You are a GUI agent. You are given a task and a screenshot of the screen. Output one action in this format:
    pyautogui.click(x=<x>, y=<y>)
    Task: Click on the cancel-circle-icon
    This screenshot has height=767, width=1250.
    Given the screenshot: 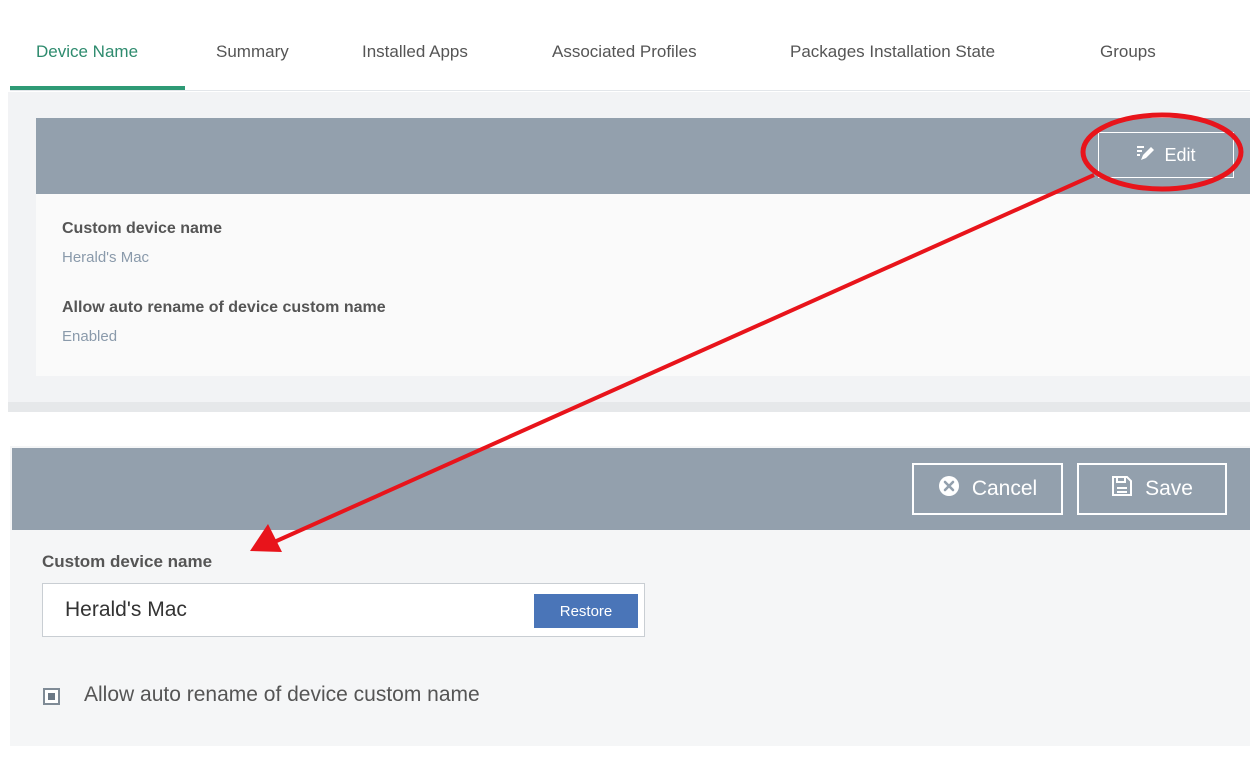 What is the action you would take?
    pyautogui.click(x=949, y=489)
    